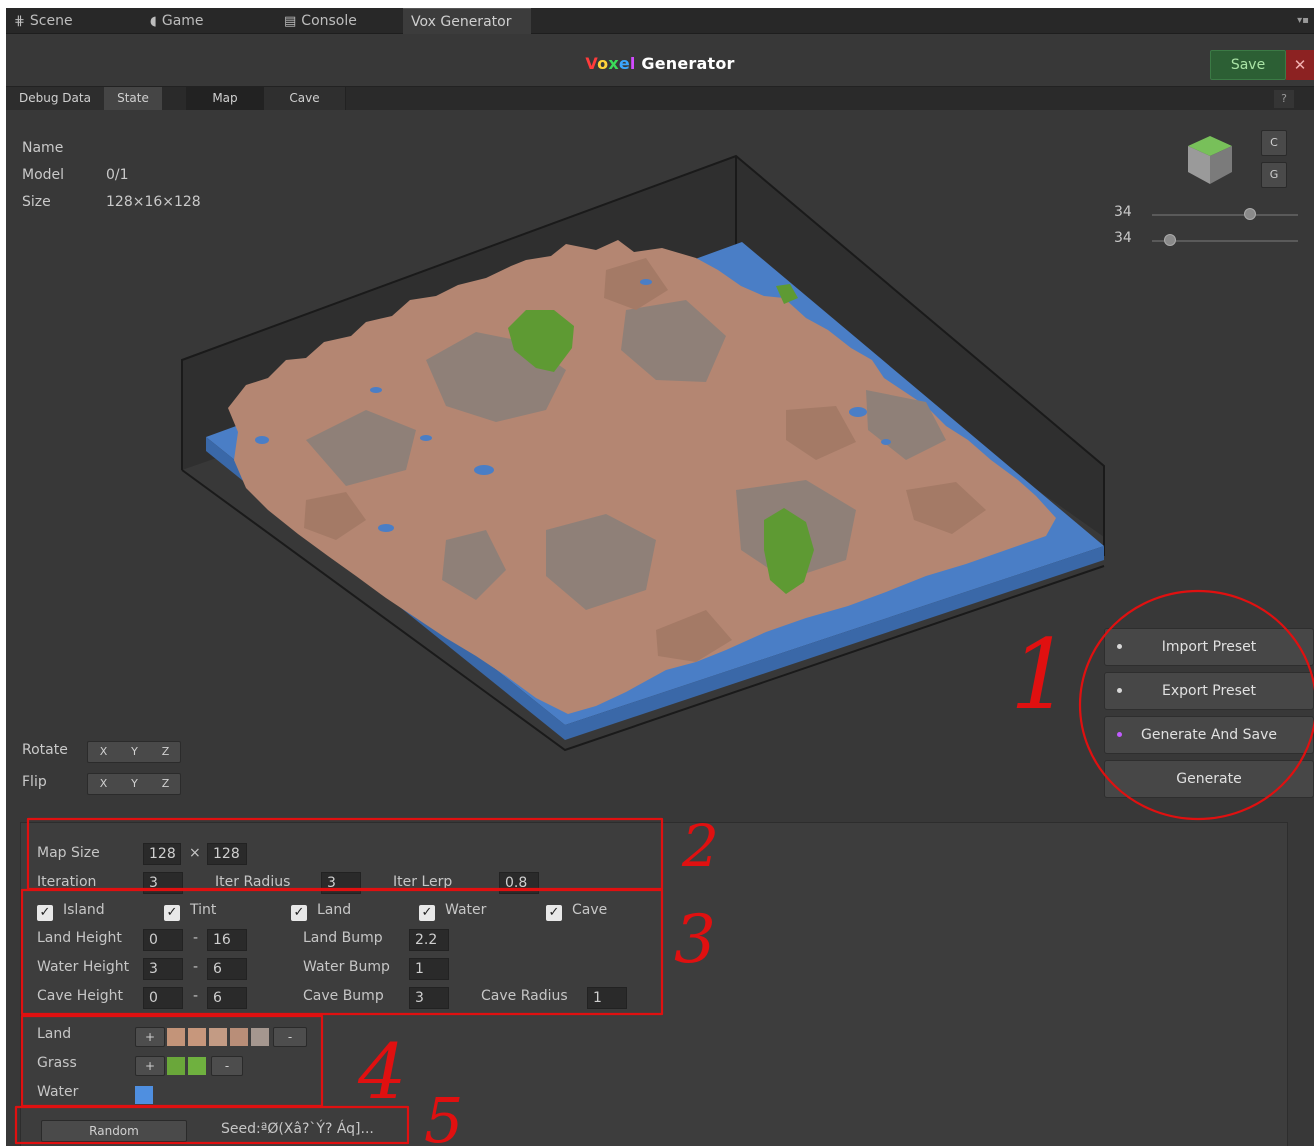 The image size is (1314, 1146). What do you see at coordinates (227, 940) in the screenshot?
I see `land-height-max-field: 16` at bounding box center [227, 940].